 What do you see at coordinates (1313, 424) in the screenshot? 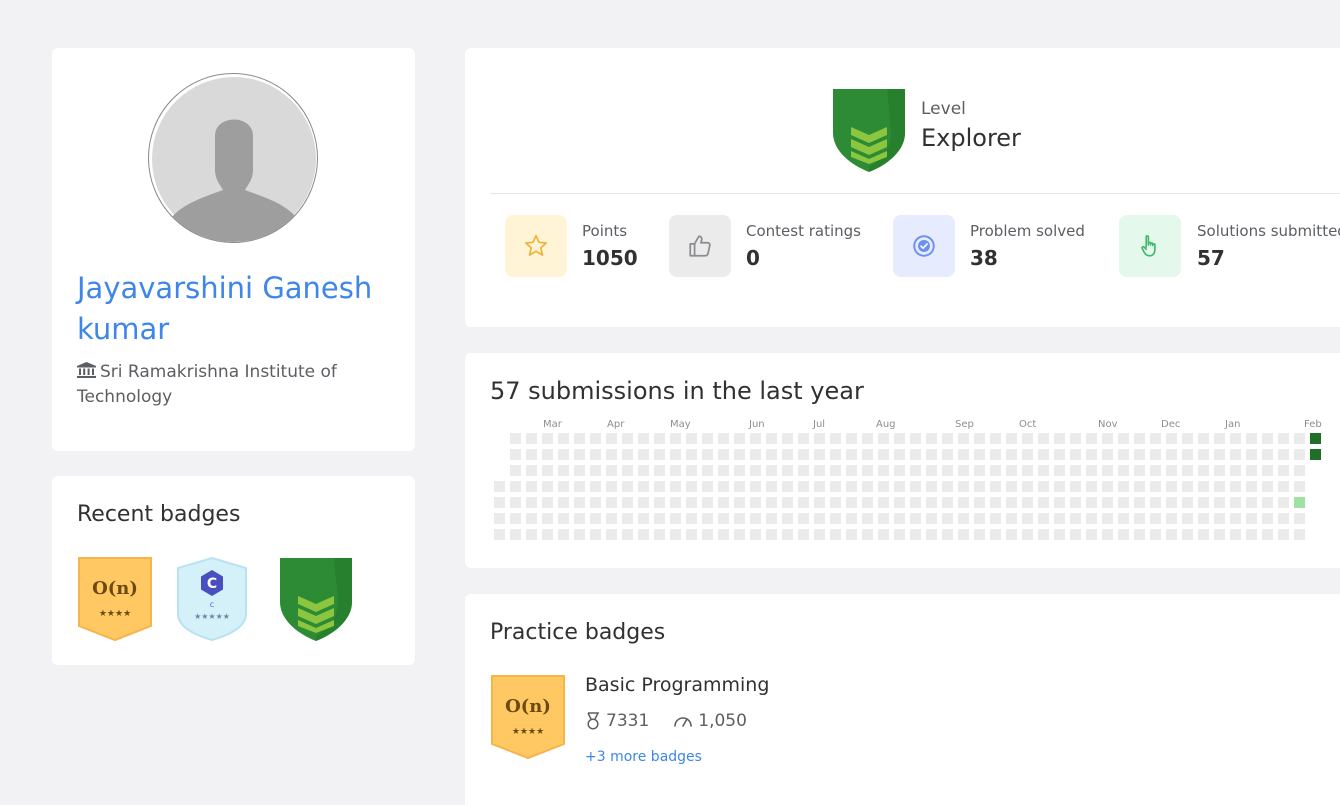
I see `month-label: Feb` at bounding box center [1313, 424].